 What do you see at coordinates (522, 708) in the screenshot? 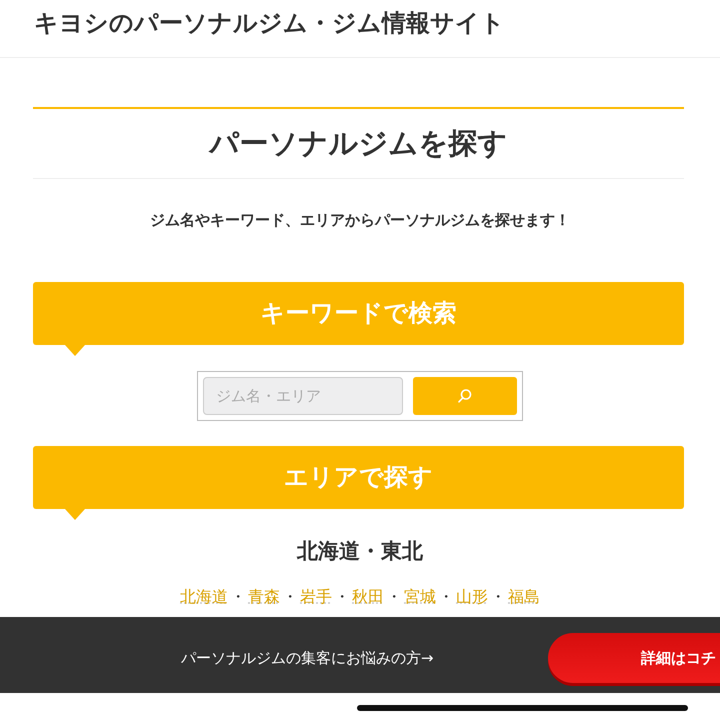
I see `home-indicator` at bounding box center [522, 708].